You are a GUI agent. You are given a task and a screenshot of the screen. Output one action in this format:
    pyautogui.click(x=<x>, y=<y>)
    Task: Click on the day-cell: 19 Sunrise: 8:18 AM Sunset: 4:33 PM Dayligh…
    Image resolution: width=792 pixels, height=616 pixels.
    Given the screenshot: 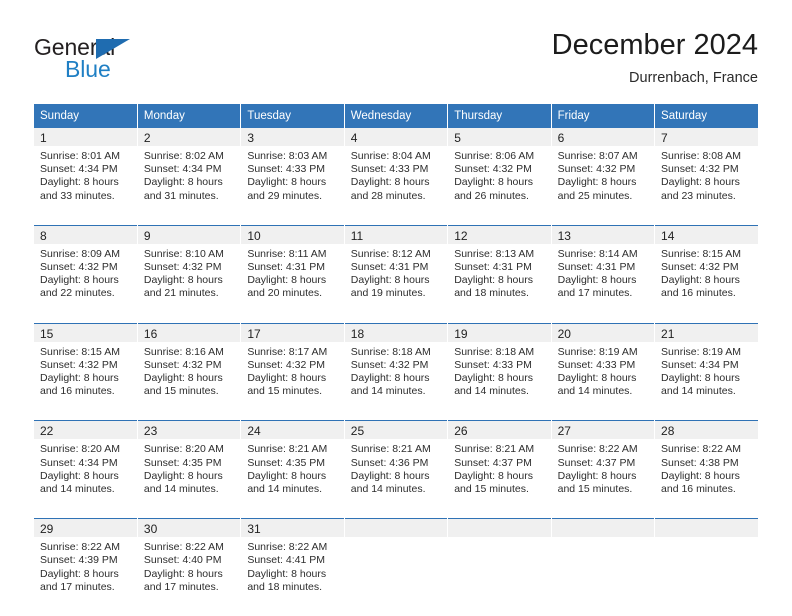 What is the action you would take?
    pyautogui.click(x=499, y=371)
    